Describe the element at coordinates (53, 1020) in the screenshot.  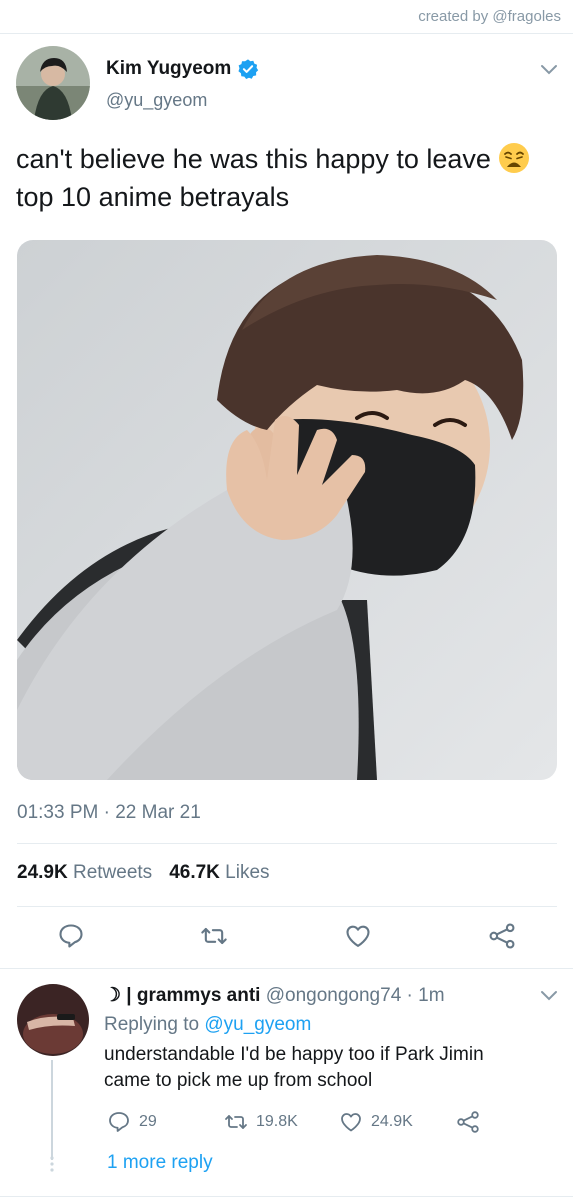
I see `reply-author-avatar` at that location.